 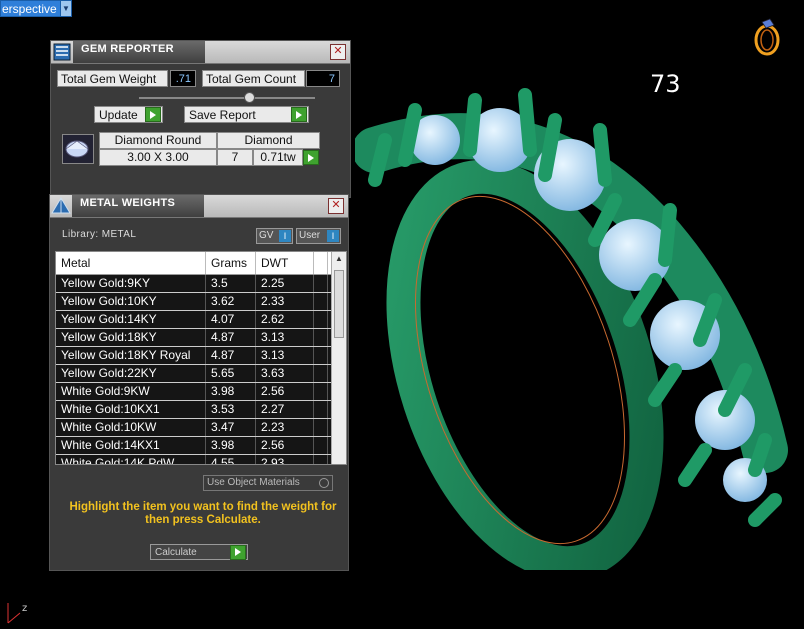 I want to click on grams-cell: 4.07, so click(x=231, y=319).